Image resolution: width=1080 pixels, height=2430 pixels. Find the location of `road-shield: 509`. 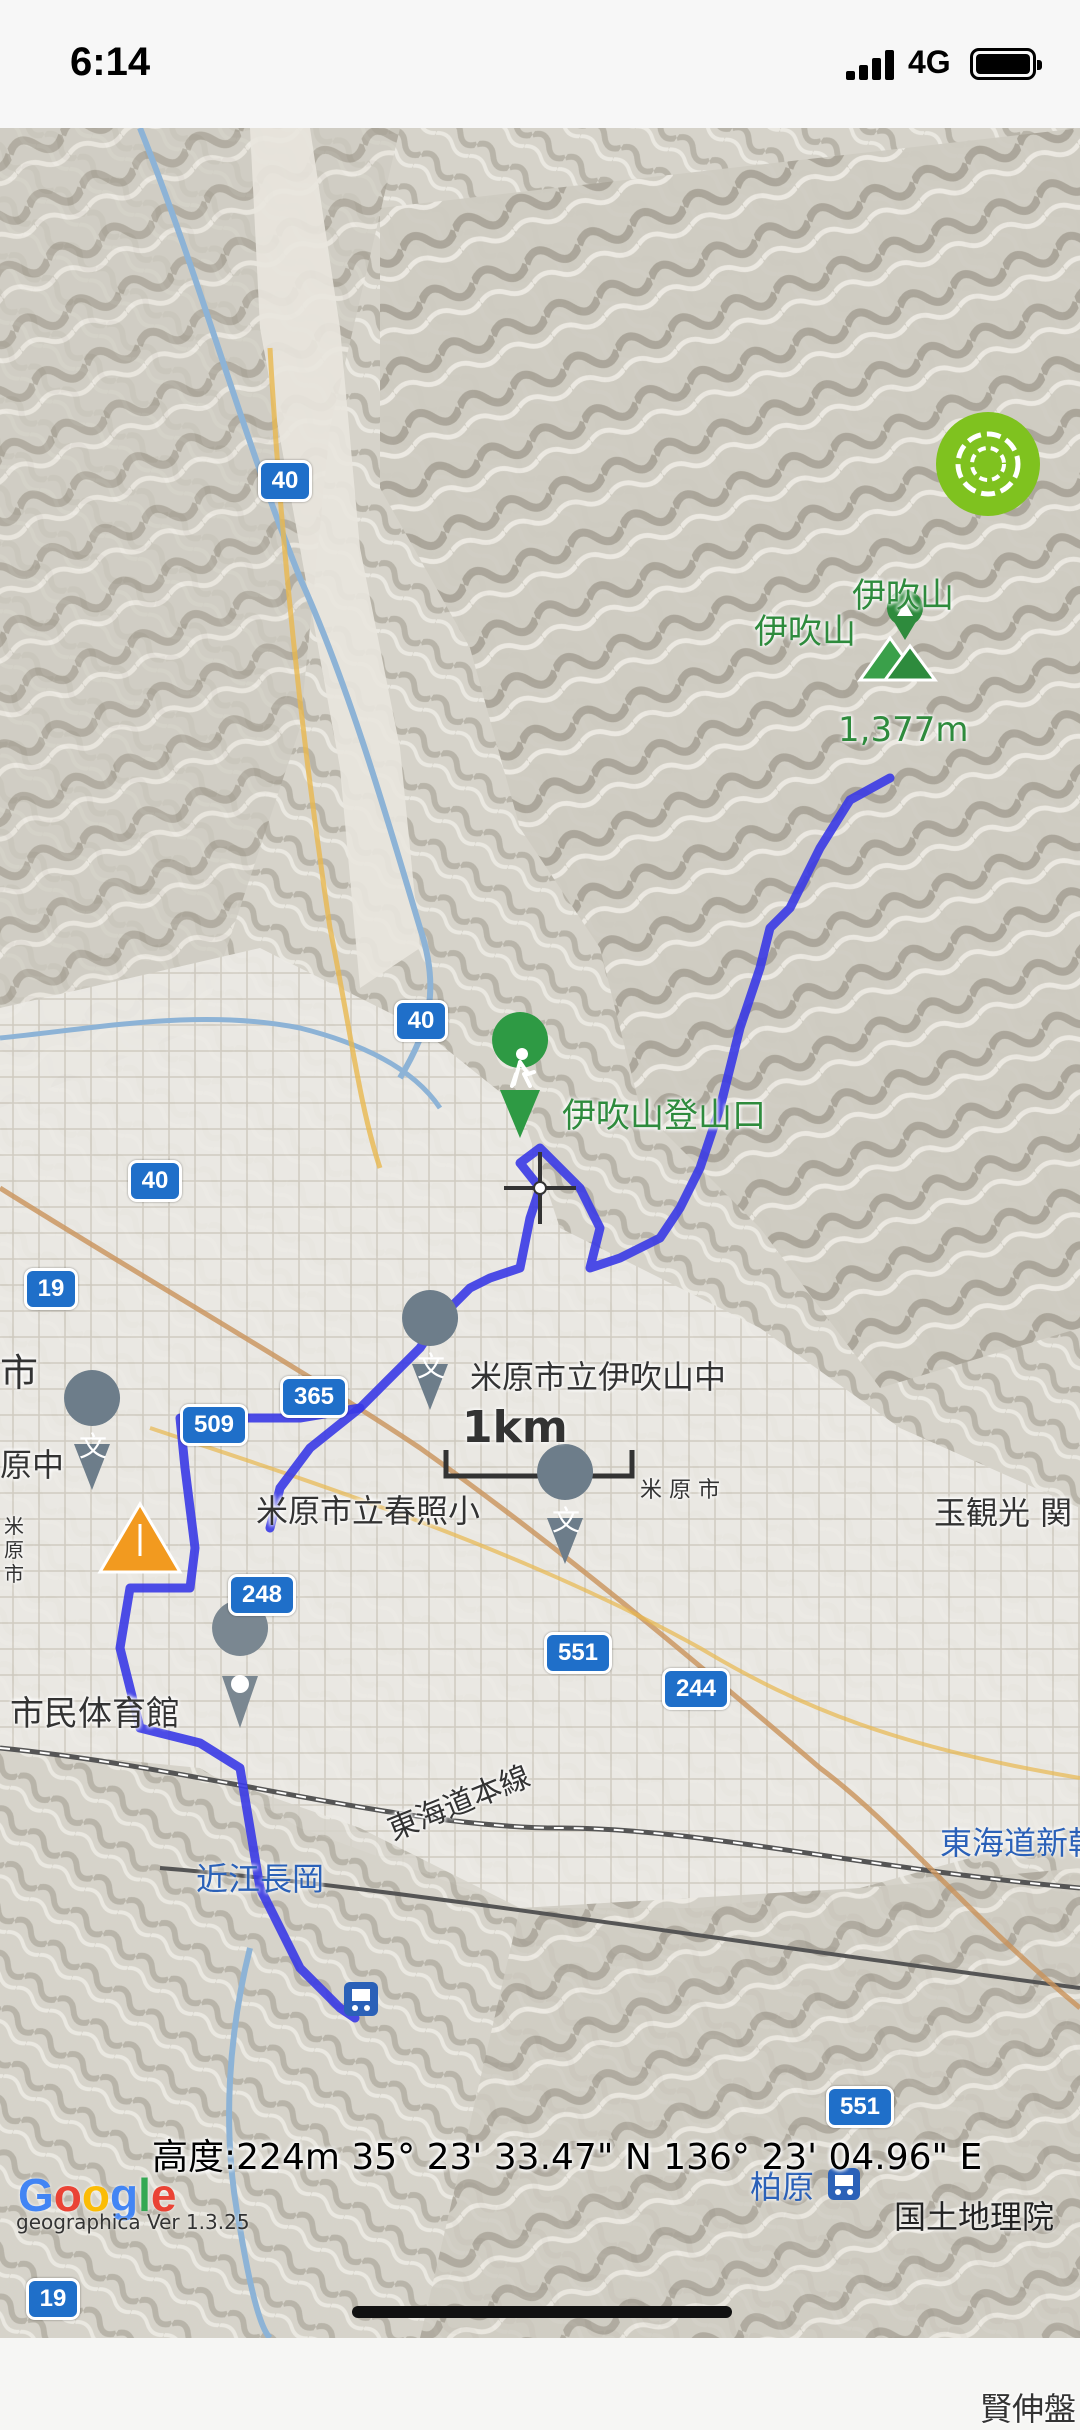

road-shield: 509 is located at coordinates (214, 1425).